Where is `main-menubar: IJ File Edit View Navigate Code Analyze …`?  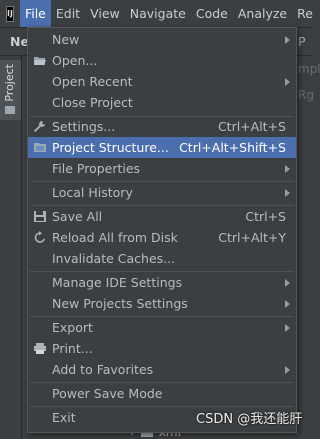 main-menubar: IJ File Edit View Navigate Code Analyze … is located at coordinates (156, 14).